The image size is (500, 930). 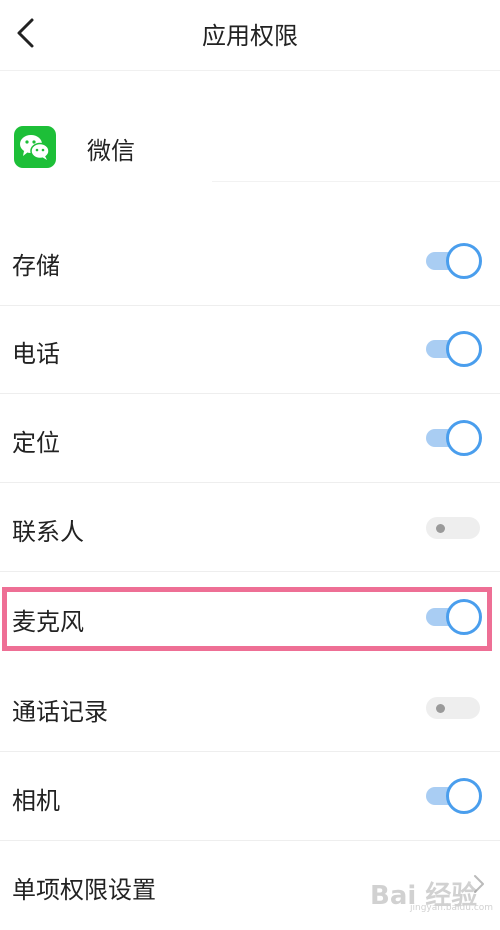 What do you see at coordinates (250, 350) in the screenshot?
I see `permission-row-phone: 电话` at bounding box center [250, 350].